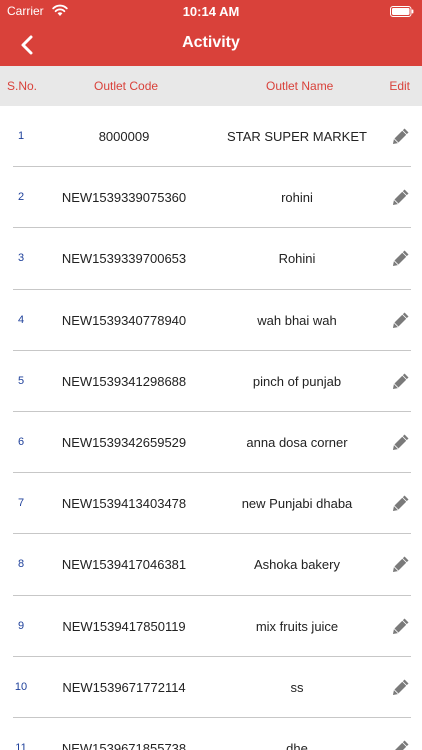 The image size is (422, 750). Describe the element at coordinates (21, 564) in the screenshot. I see `row-sno: 8` at that location.